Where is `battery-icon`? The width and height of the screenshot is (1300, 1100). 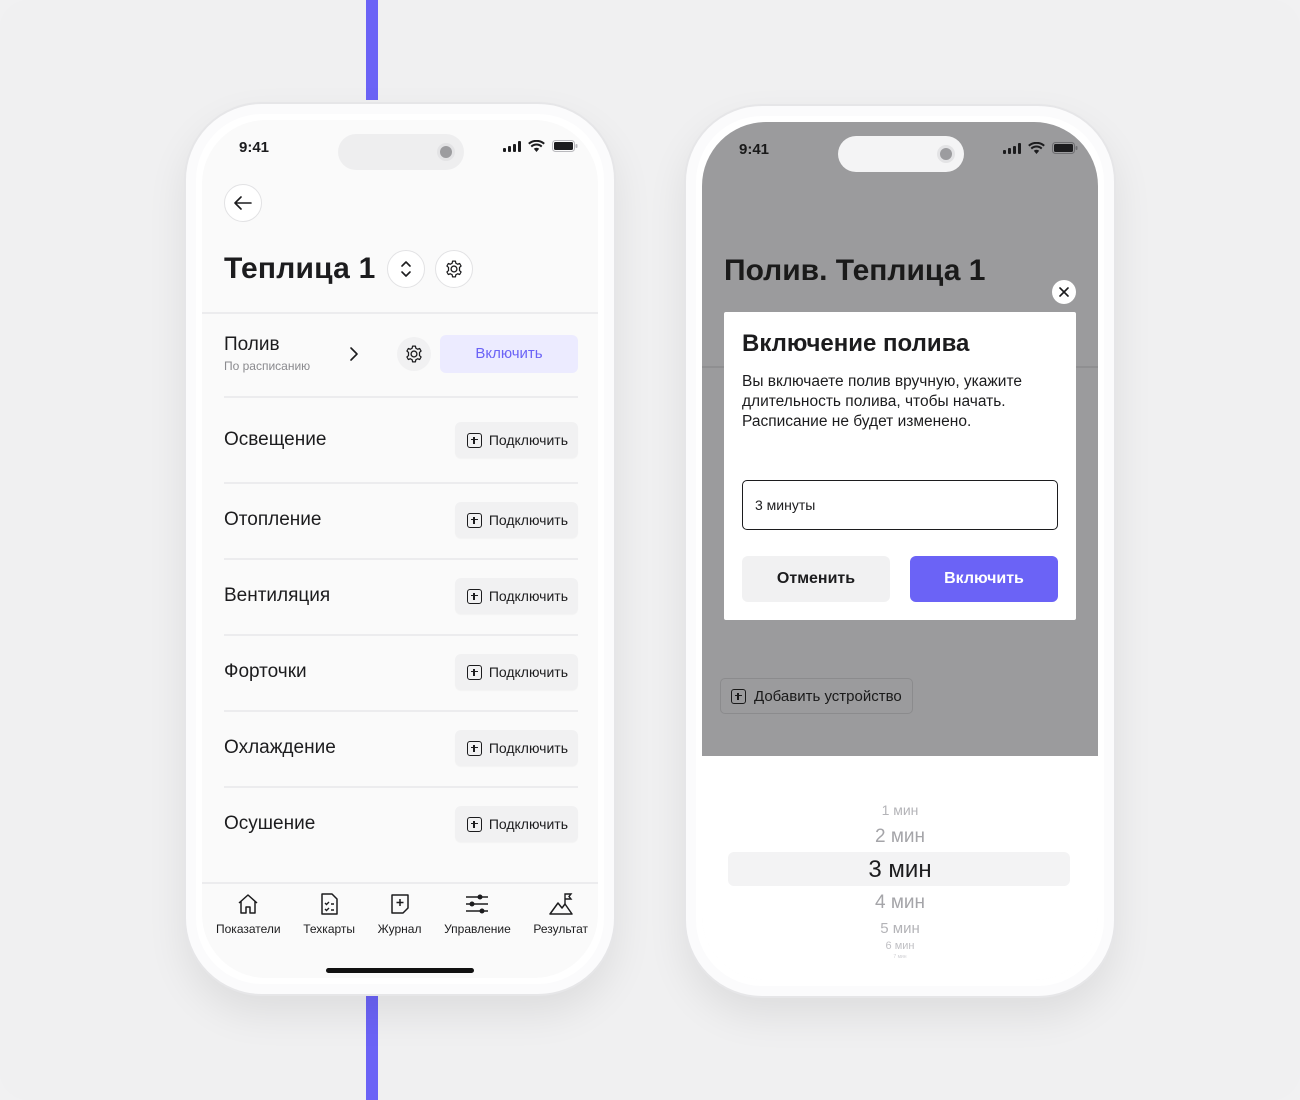 battery-icon is located at coordinates (565, 146).